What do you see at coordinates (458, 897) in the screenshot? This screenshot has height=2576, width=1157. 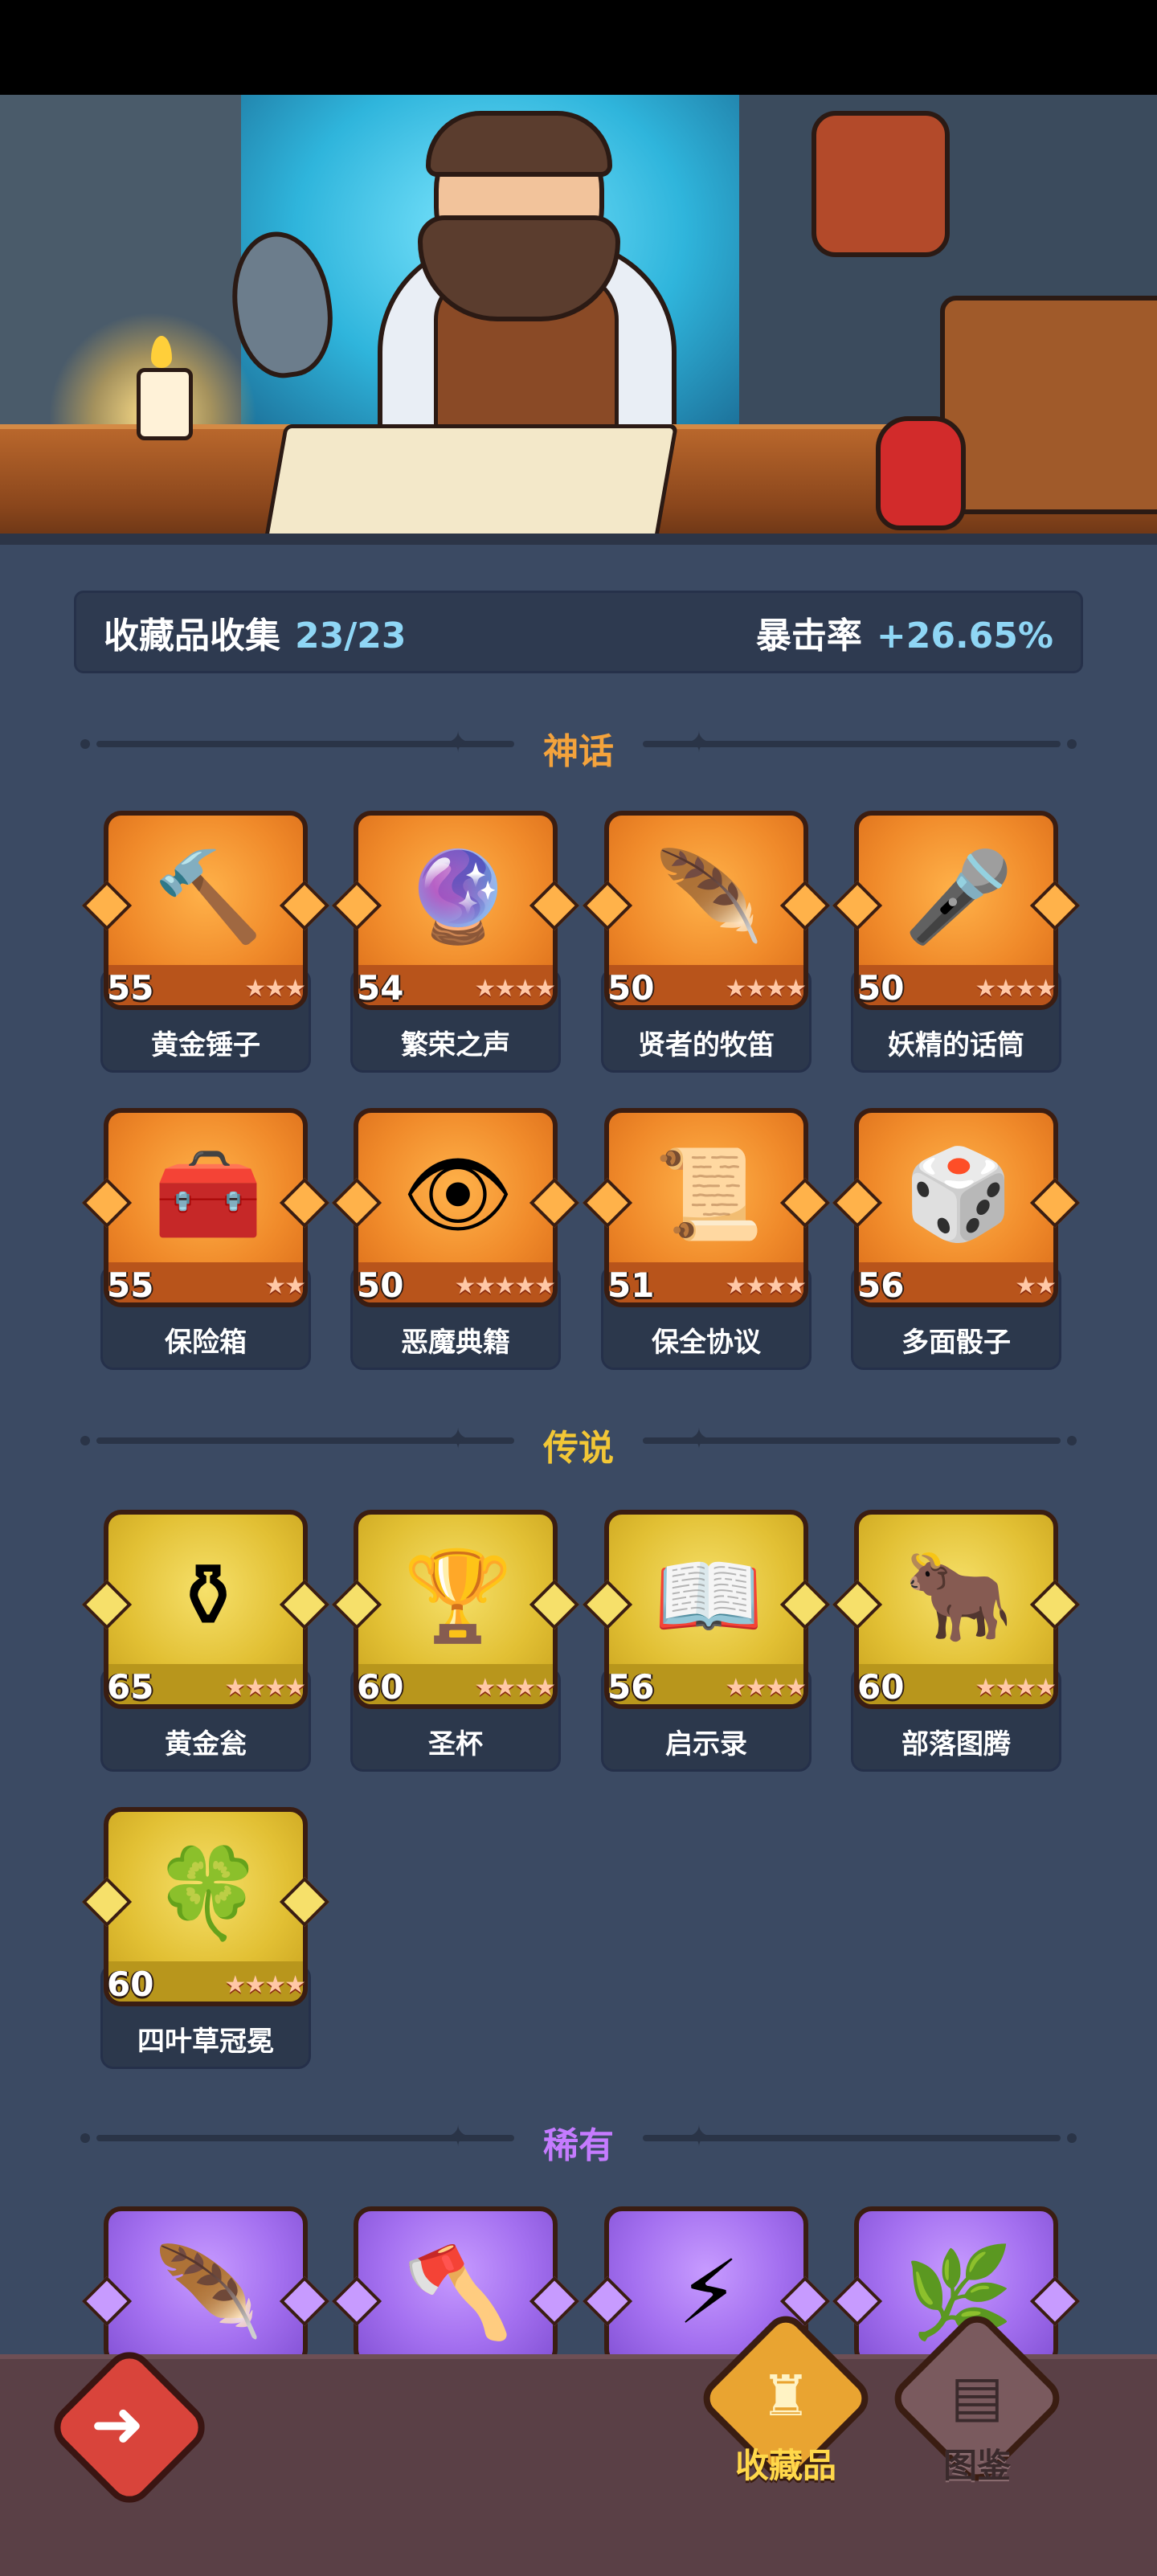 I see `horn-orb-icon: 🔮` at bounding box center [458, 897].